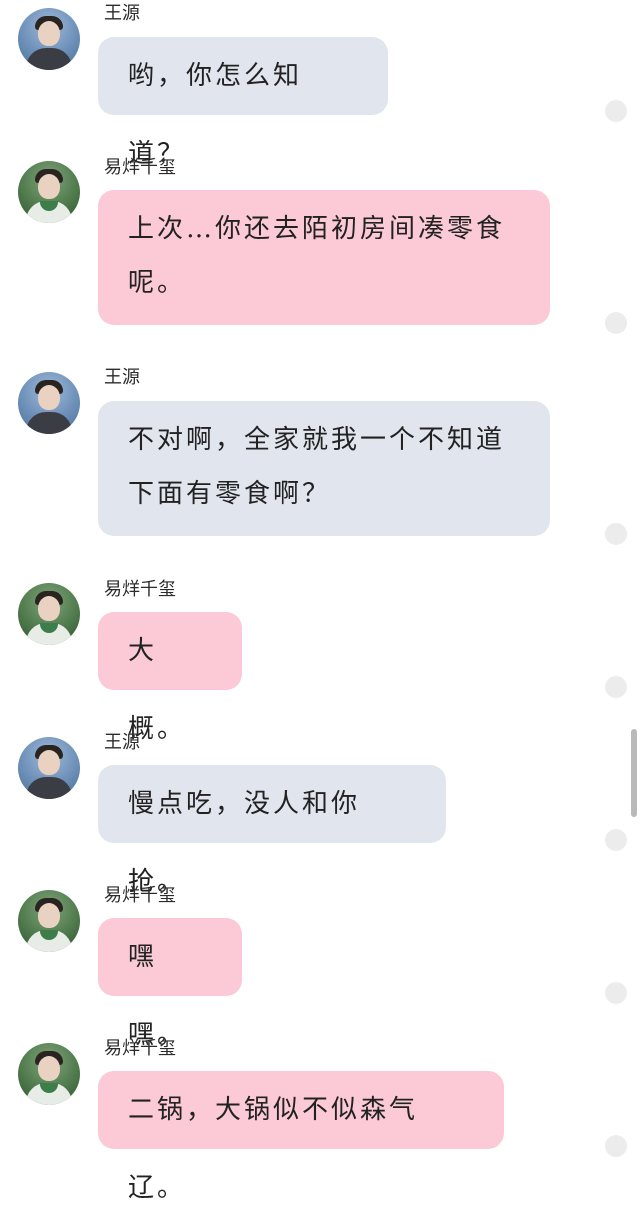 The image size is (640, 1227). What do you see at coordinates (170, 984) in the screenshot?
I see `message-bubble: 嘿嘿。` at bounding box center [170, 984].